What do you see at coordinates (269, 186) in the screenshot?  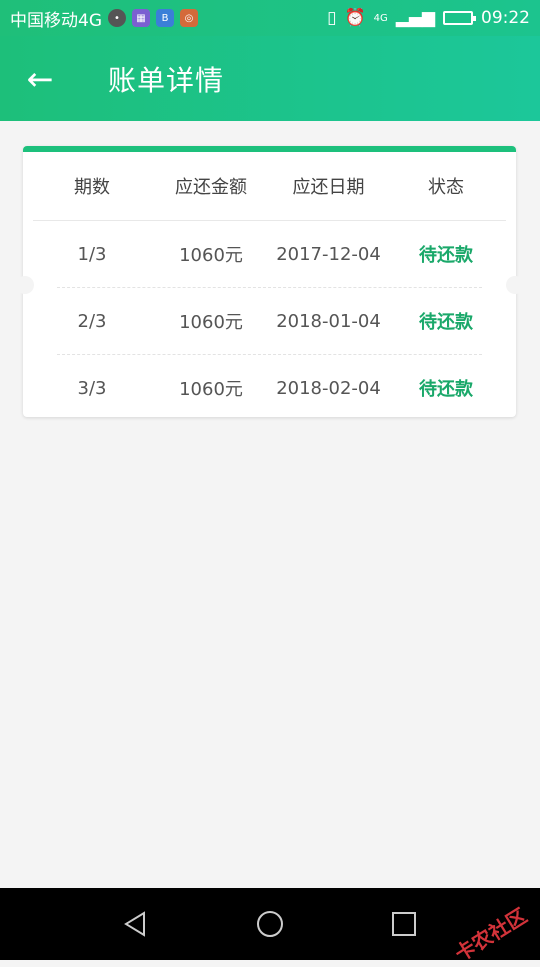 I see `table-header-row: 期数 应还金额 应还日期 状态` at bounding box center [269, 186].